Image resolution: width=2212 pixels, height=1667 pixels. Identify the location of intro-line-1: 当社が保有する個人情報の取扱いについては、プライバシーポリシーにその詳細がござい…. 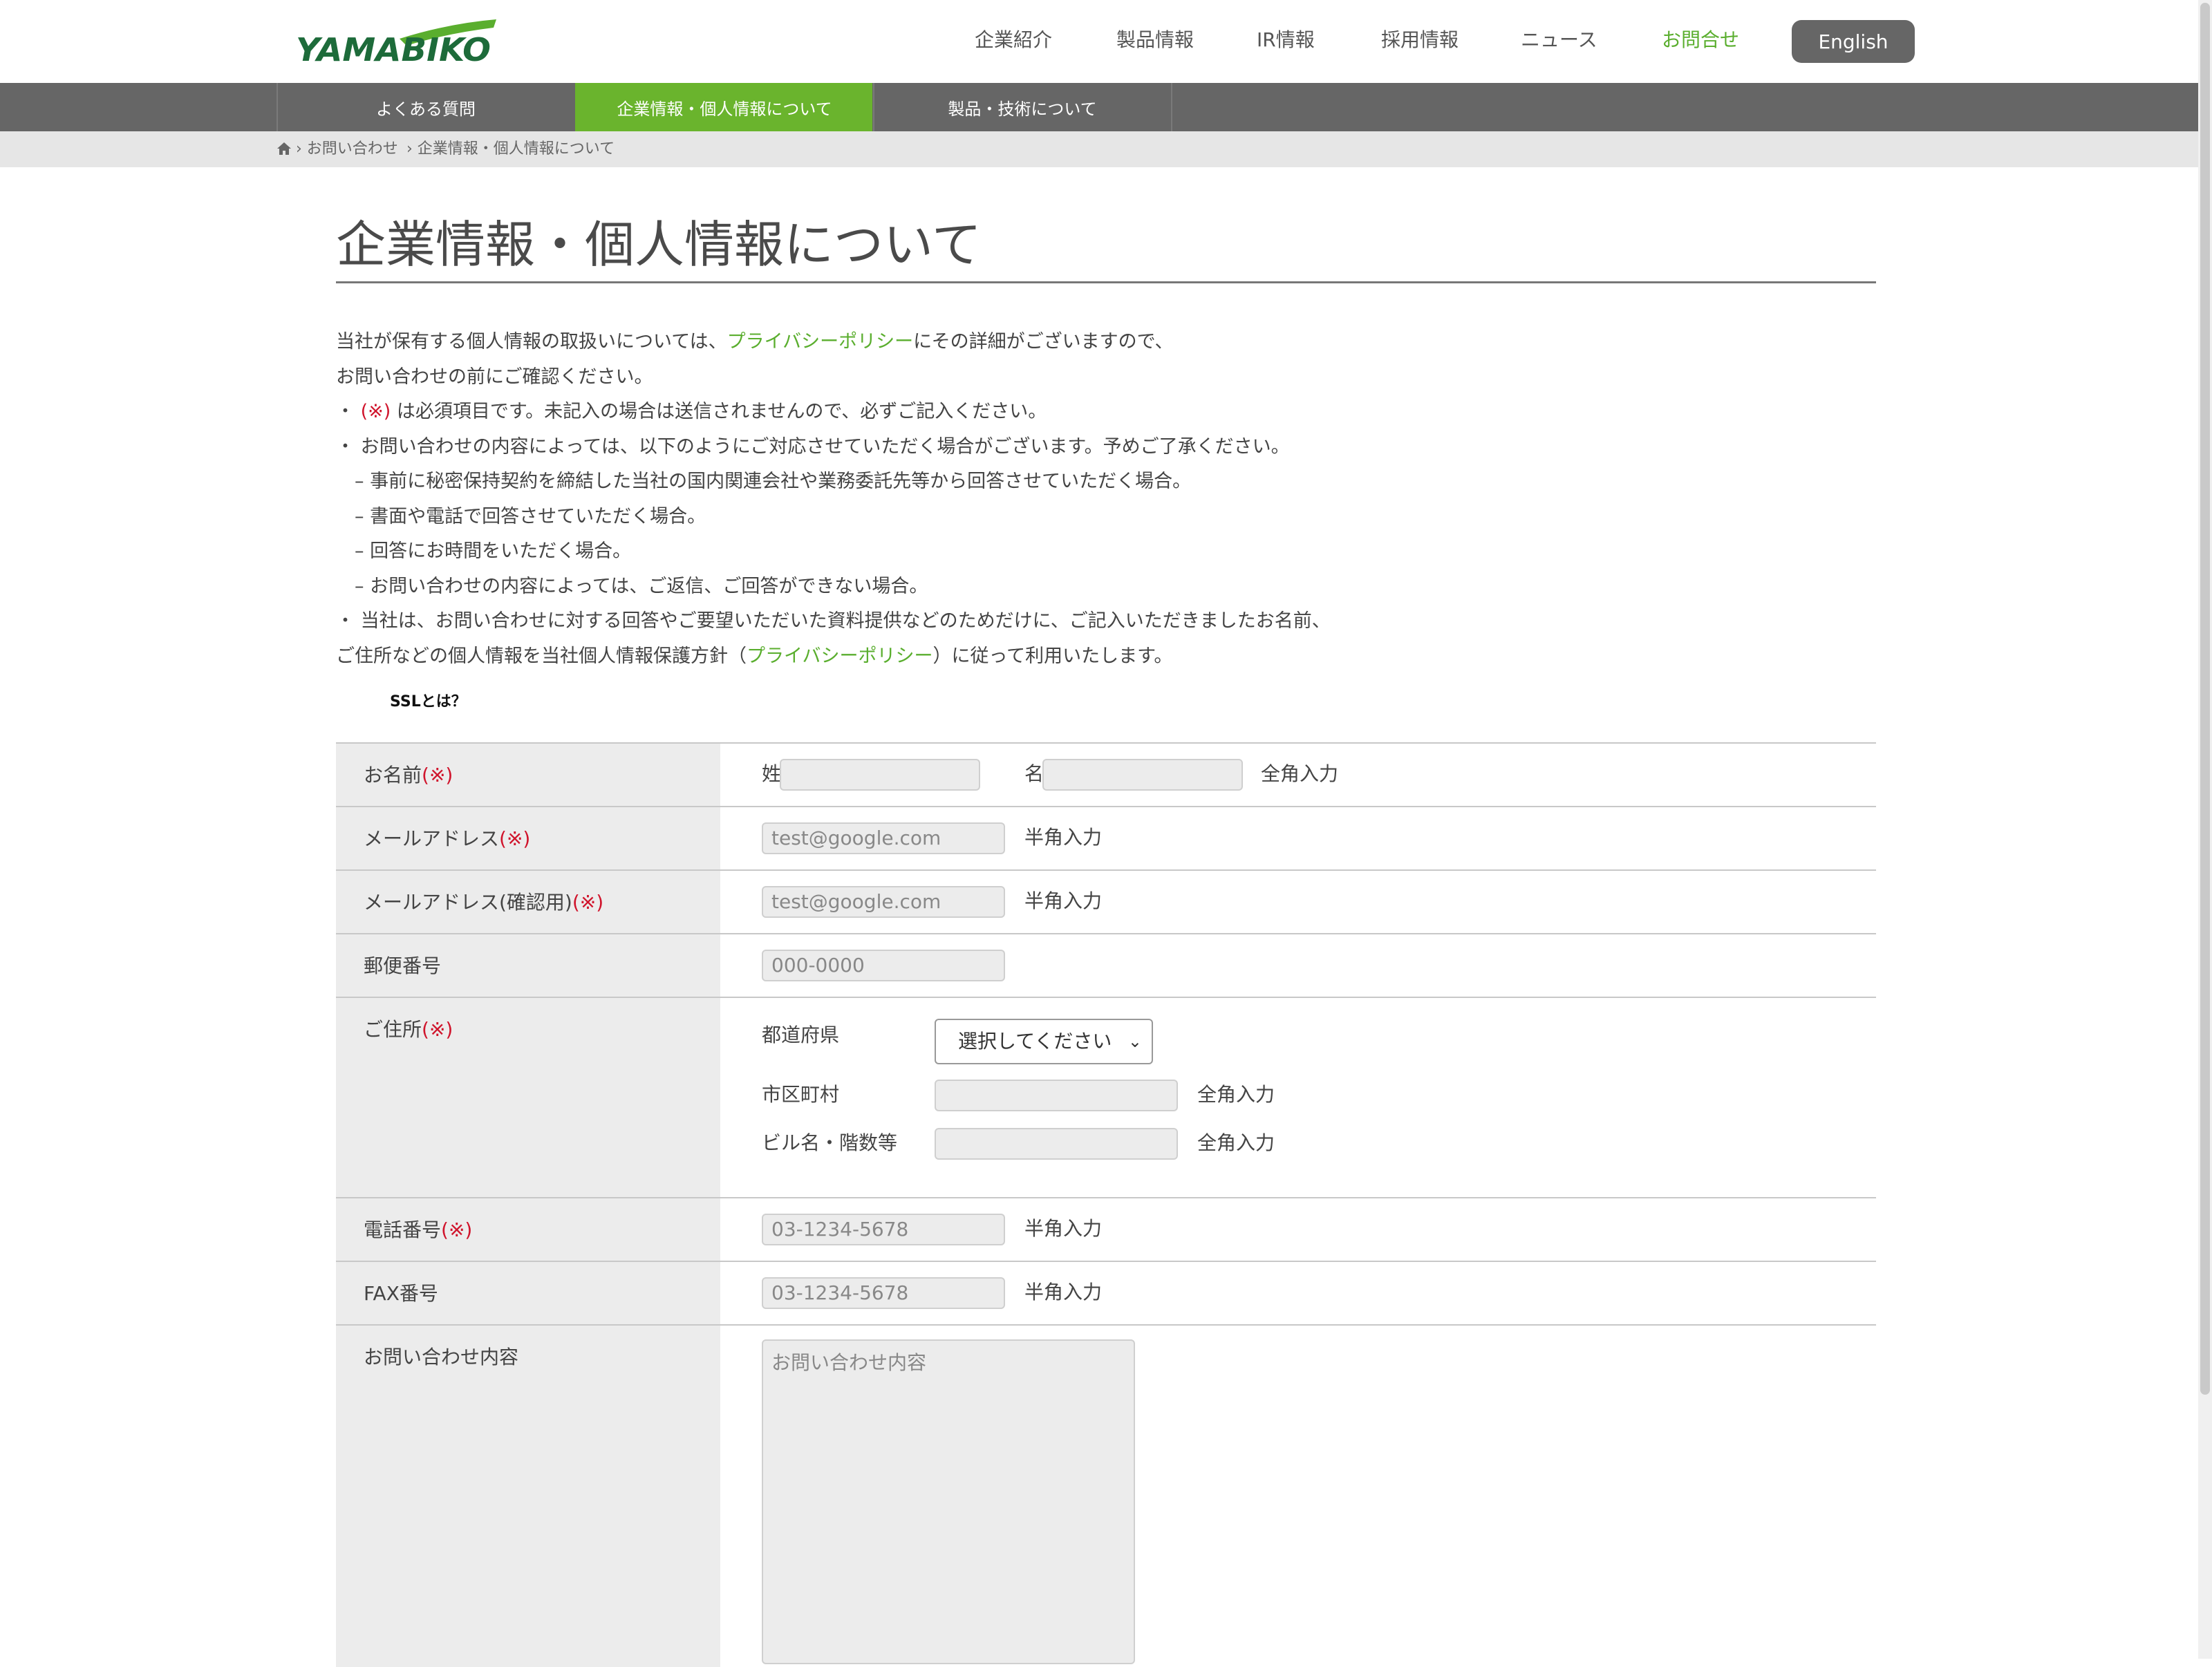
(1106, 342).